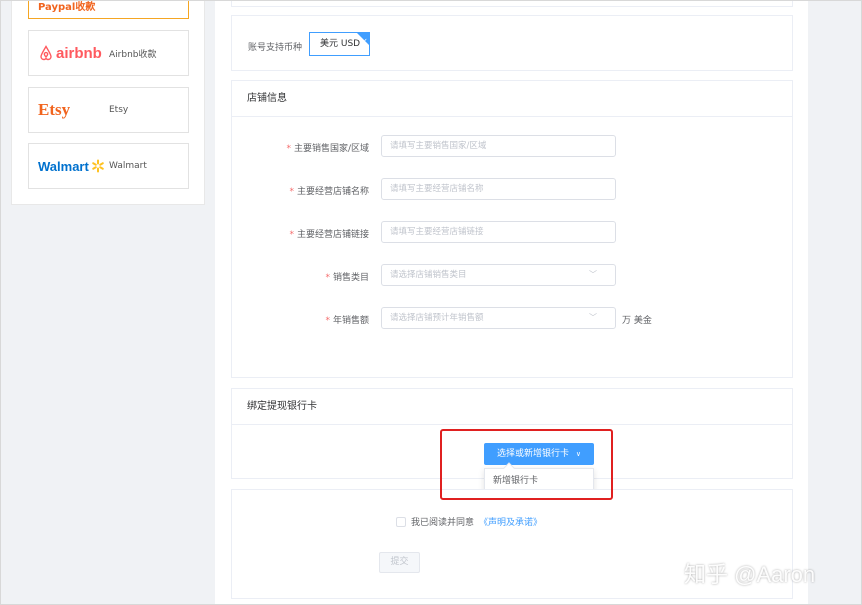 Image resolution: width=862 pixels, height=605 pixels. What do you see at coordinates (339, 44) in the screenshot?
I see `currency-option-usd: 美元 USD ✓` at bounding box center [339, 44].